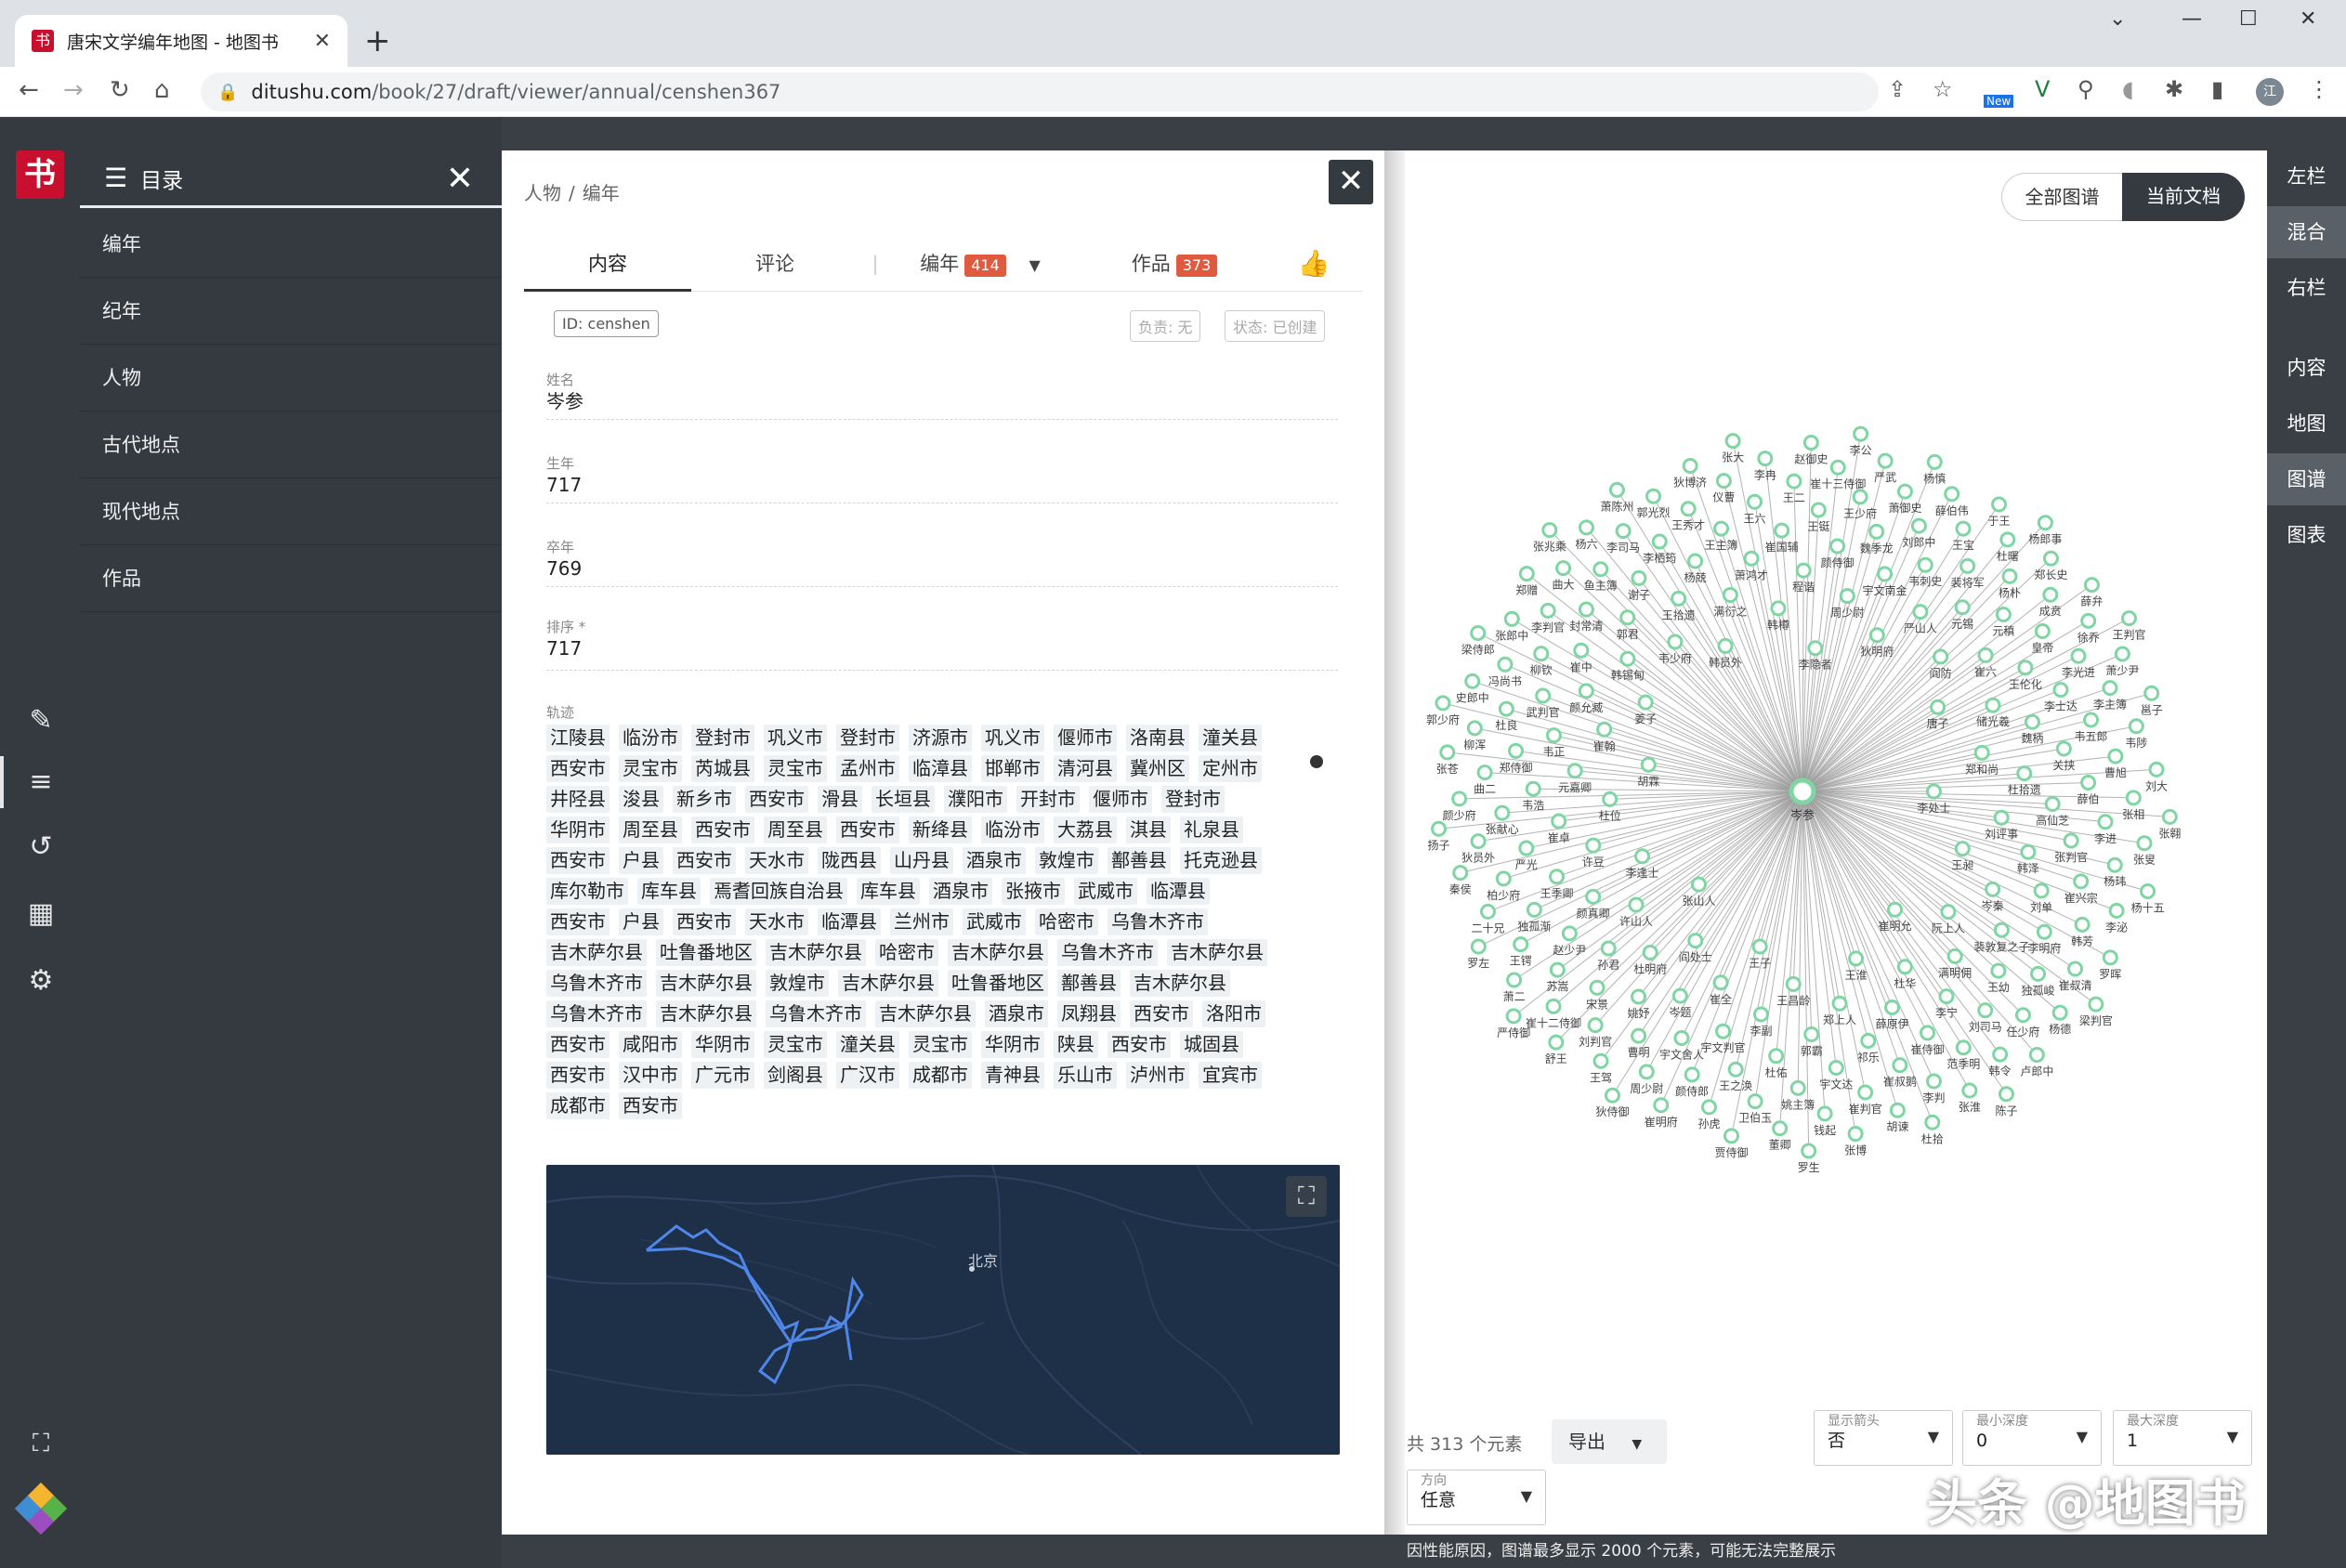 This screenshot has width=2346, height=1568. Describe the element at coordinates (1120, 799) in the screenshot. I see `track-place: 偃师市` at that location.